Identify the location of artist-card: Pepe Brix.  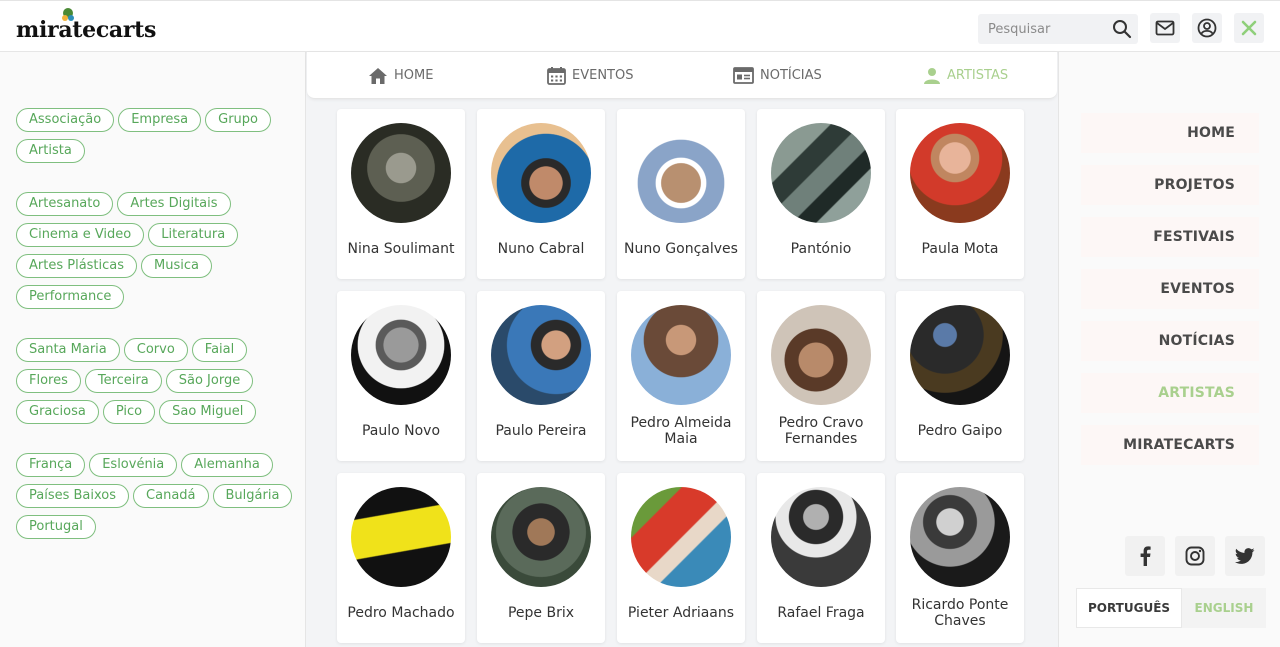
(541, 558).